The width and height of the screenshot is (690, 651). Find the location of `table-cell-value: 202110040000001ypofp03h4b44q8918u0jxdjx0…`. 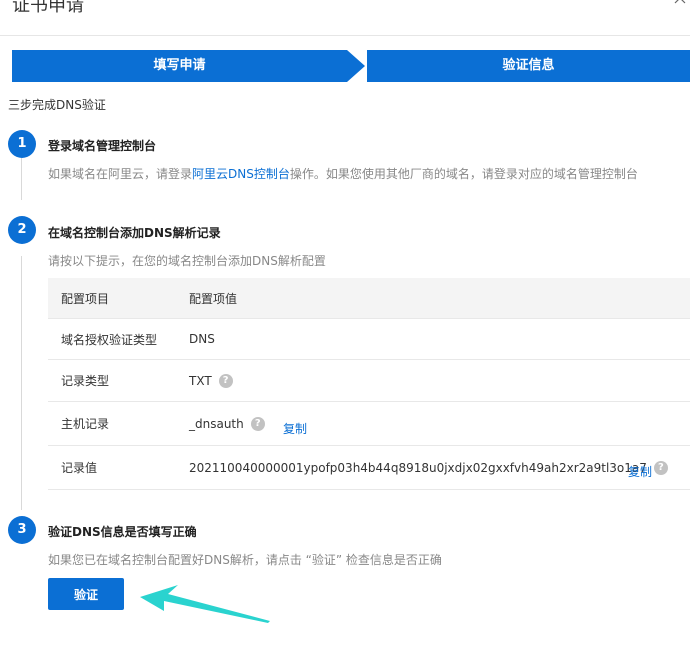

table-cell-value: 202110040000001ypofp03h4b44q8918u0jxdjx0… is located at coordinates (428, 467).